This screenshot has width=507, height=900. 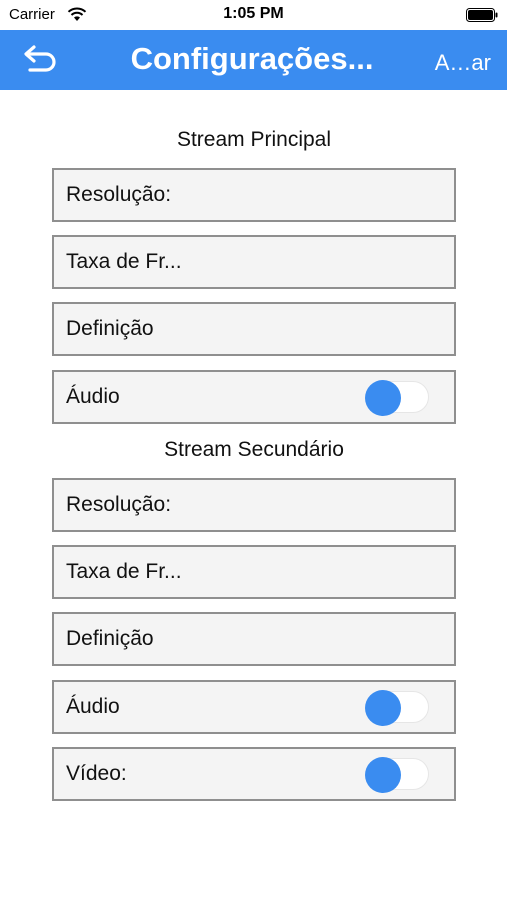 I want to click on main-resolution-row: Resolução:, so click(x=254, y=195).